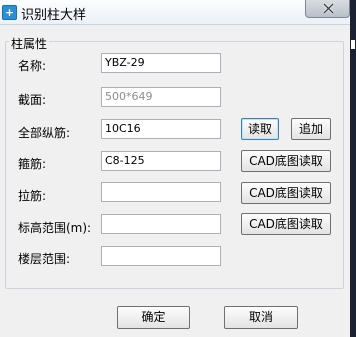 The width and height of the screenshot is (356, 337). What do you see at coordinates (161, 192) in the screenshot?
I see `tie-field` at bounding box center [161, 192].